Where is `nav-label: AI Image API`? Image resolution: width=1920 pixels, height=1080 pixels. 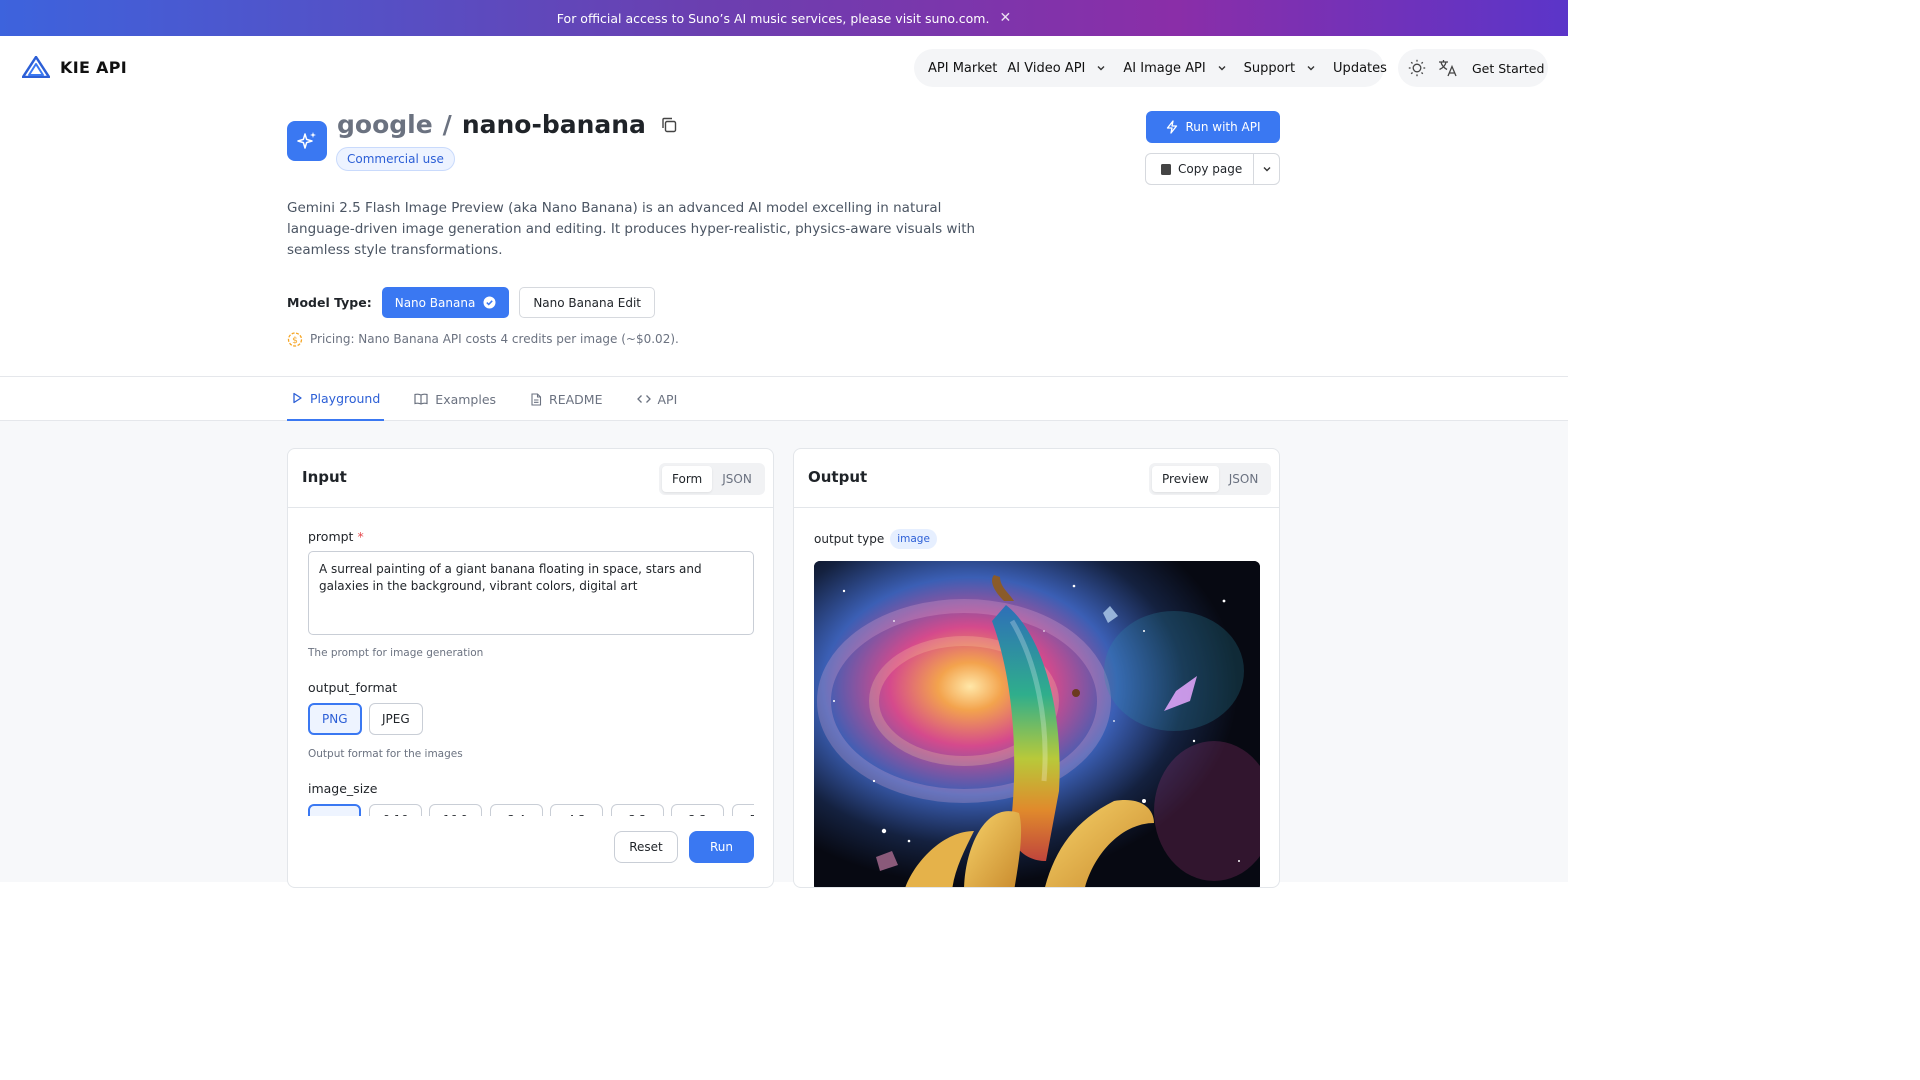 nav-label: AI Image API is located at coordinates (1164, 68).